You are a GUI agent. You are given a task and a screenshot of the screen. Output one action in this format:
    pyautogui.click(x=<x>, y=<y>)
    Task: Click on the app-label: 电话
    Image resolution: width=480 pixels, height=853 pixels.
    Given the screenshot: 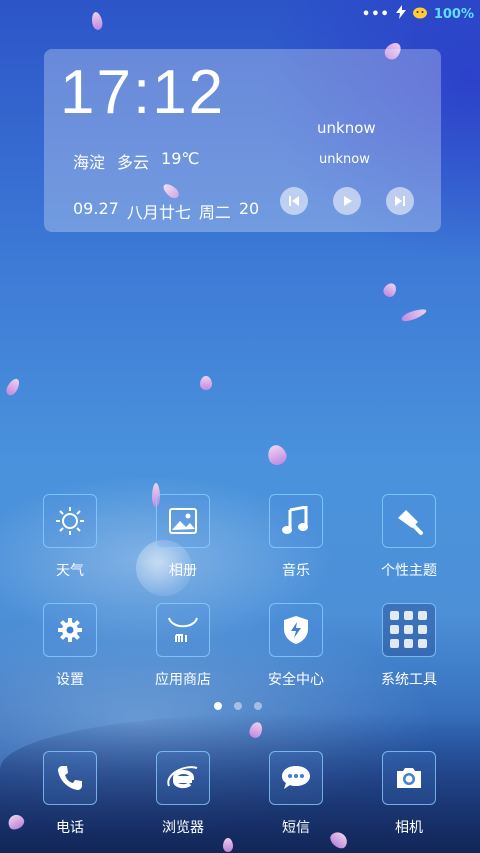 What is the action you would take?
    pyautogui.click(x=70, y=828)
    